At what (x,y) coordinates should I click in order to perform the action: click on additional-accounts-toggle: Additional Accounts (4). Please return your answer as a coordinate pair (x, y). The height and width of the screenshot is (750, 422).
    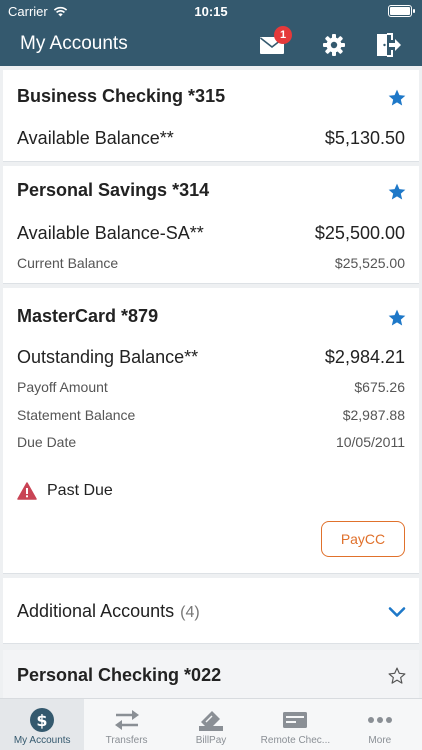
    Looking at the image, I should click on (211, 611).